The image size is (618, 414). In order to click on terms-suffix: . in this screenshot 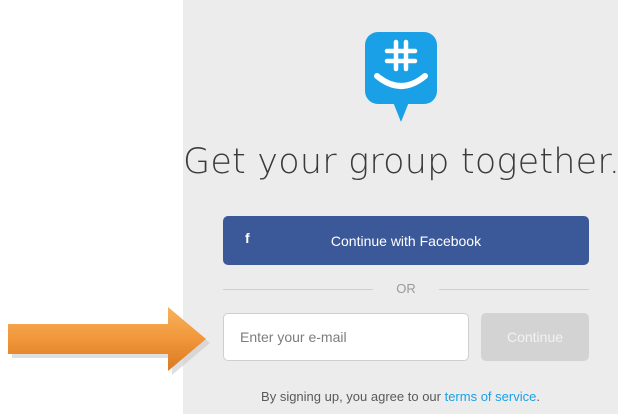, I will do `click(538, 396)`.